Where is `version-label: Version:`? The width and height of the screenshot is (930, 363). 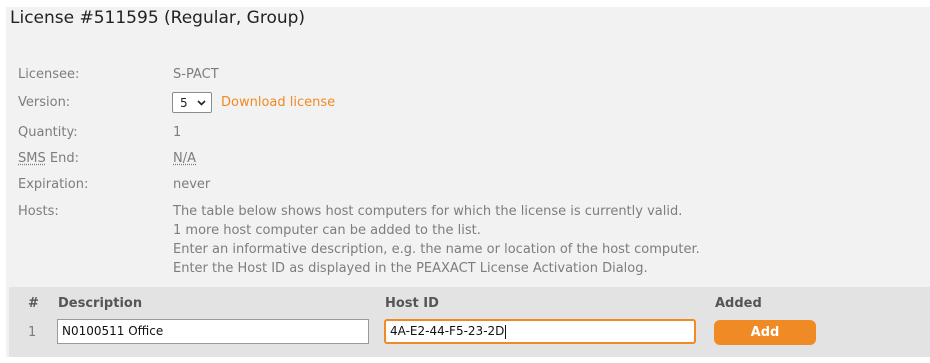
version-label: Version: is located at coordinates (44, 102).